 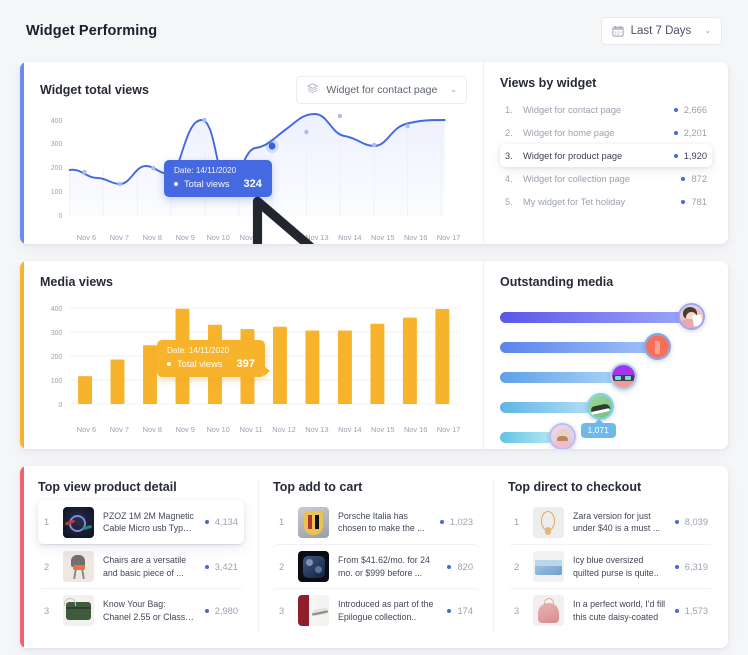 What do you see at coordinates (78, 522) in the screenshot?
I see `usb-cable-thumb` at bounding box center [78, 522].